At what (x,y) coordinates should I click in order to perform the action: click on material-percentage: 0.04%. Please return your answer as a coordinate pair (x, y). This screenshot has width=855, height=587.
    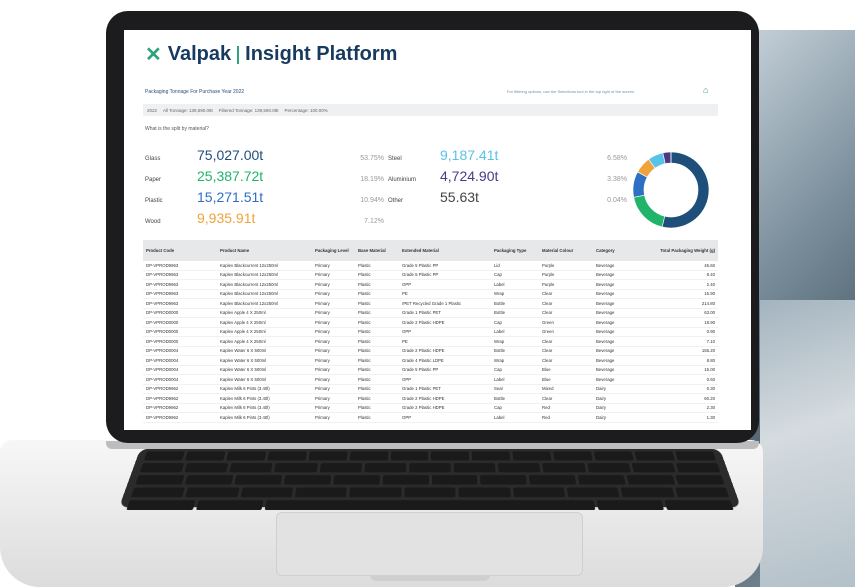
    Looking at the image, I should click on (617, 200).